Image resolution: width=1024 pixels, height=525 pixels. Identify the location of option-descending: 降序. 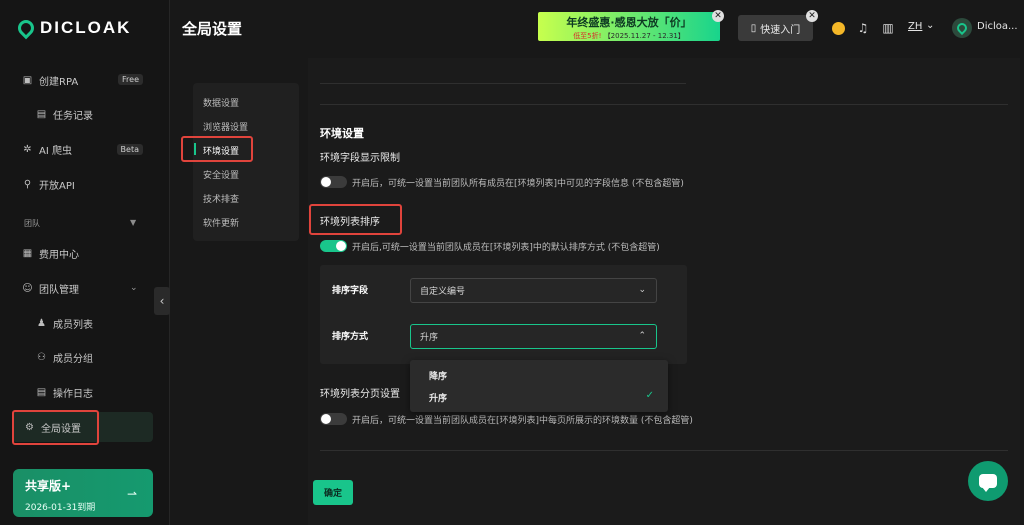
(438, 375).